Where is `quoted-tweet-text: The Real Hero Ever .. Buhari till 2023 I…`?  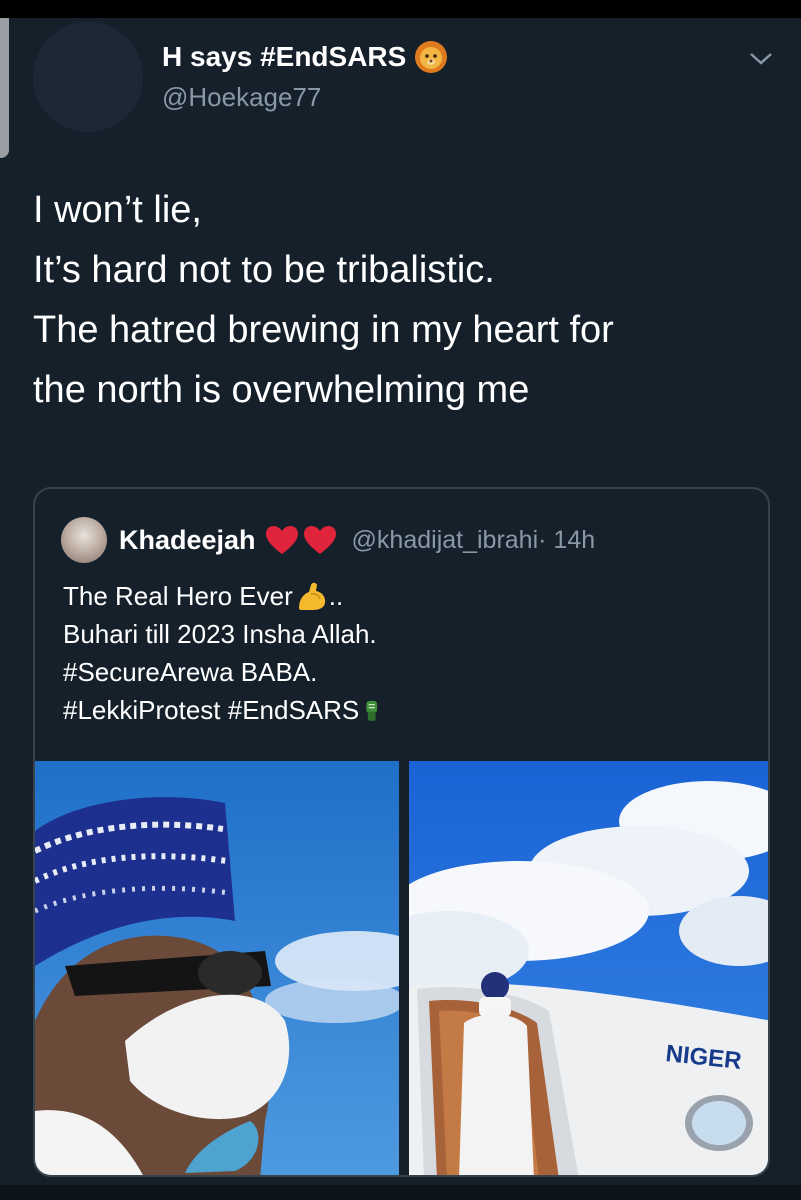
quoted-tweet-text: The Real Hero Ever .. Buhari till 2023 I… is located at coordinates (225, 653).